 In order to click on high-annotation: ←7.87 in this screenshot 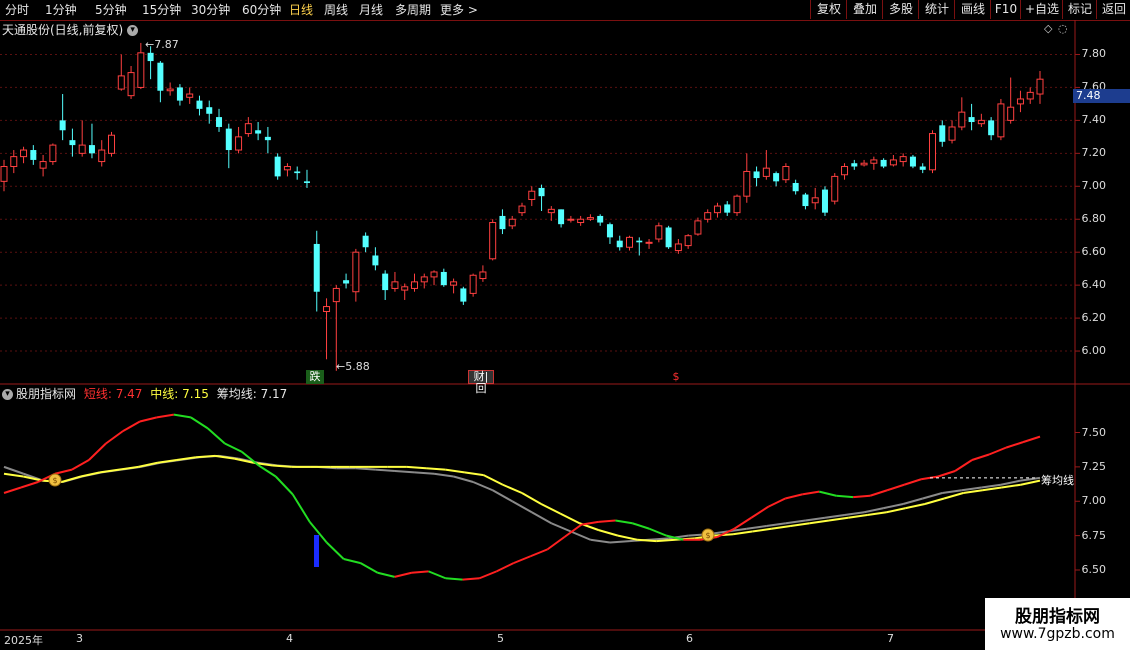, I will do `click(162, 44)`.